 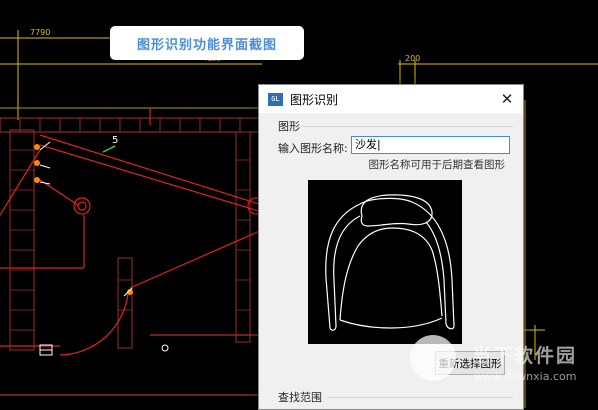 I want to click on name-hint: 图形名称可用于后期查看图形, so click(x=437, y=165).